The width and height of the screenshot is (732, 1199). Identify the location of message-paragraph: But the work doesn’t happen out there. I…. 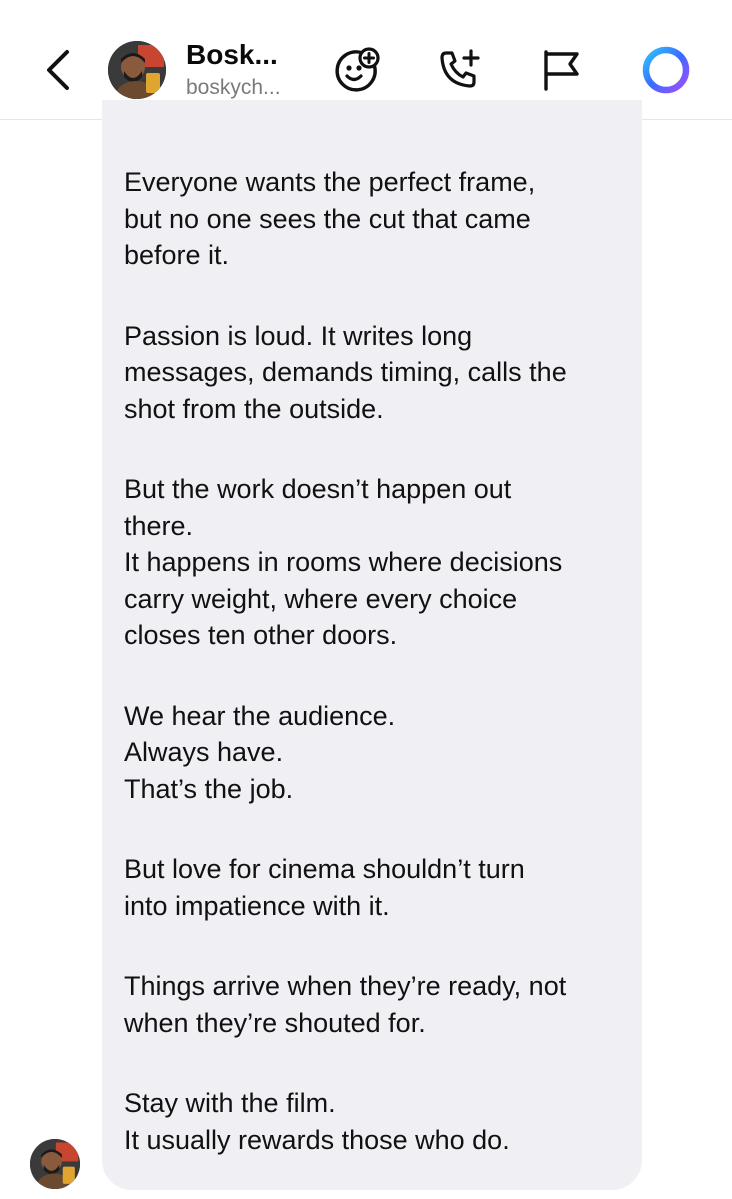
(374, 562).